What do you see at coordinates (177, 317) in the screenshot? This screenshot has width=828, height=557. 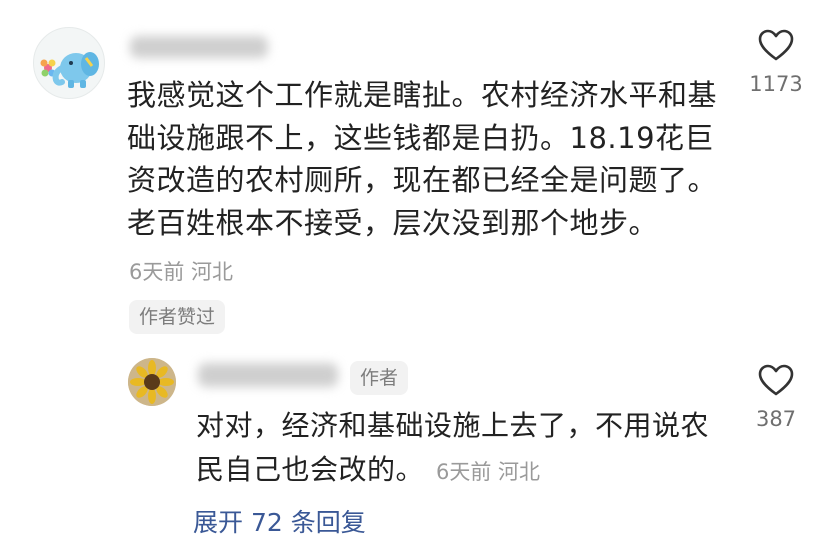 I see `author-liked-badge: 作者赞过` at bounding box center [177, 317].